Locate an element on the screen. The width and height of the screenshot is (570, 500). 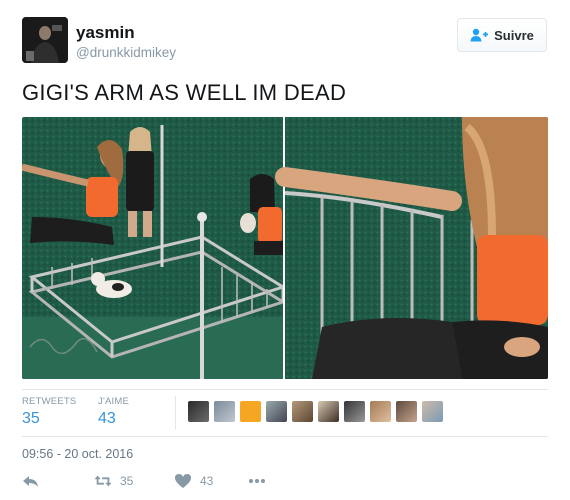
tweet-stats: RETWEETS 35 J'AIME 43 is located at coordinates (285, 413).